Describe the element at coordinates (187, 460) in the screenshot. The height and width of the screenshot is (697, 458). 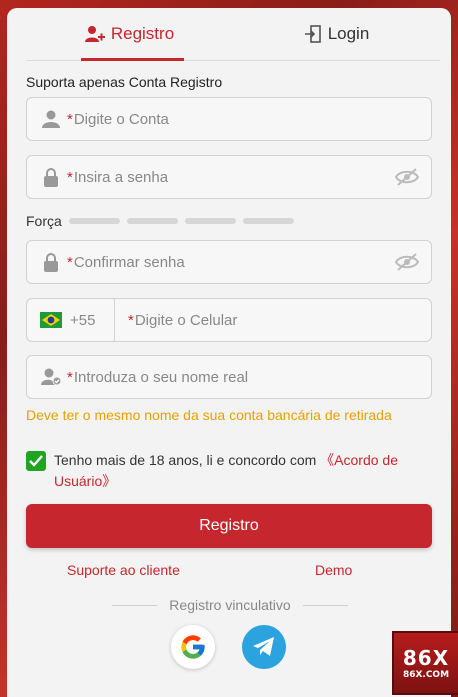
I see `agreement-text: Tenho mais de 18 anos, li e concordo com` at that location.